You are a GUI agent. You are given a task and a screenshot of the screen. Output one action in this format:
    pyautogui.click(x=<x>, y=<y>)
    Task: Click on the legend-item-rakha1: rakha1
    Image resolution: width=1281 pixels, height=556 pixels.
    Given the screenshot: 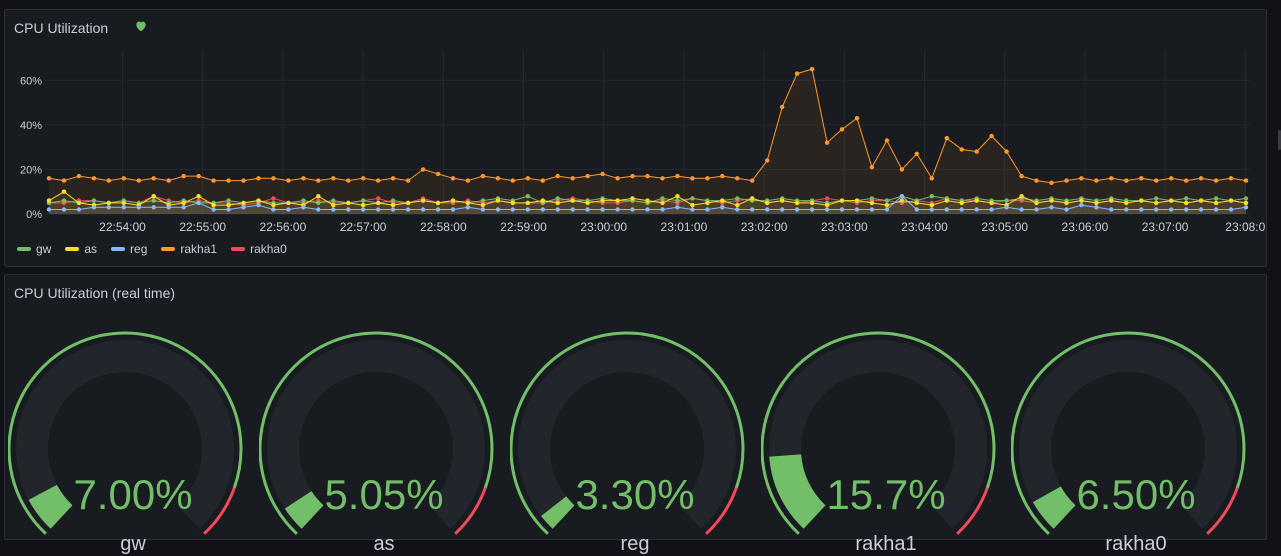 What is the action you would take?
    pyautogui.click(x=189, y=249)
    